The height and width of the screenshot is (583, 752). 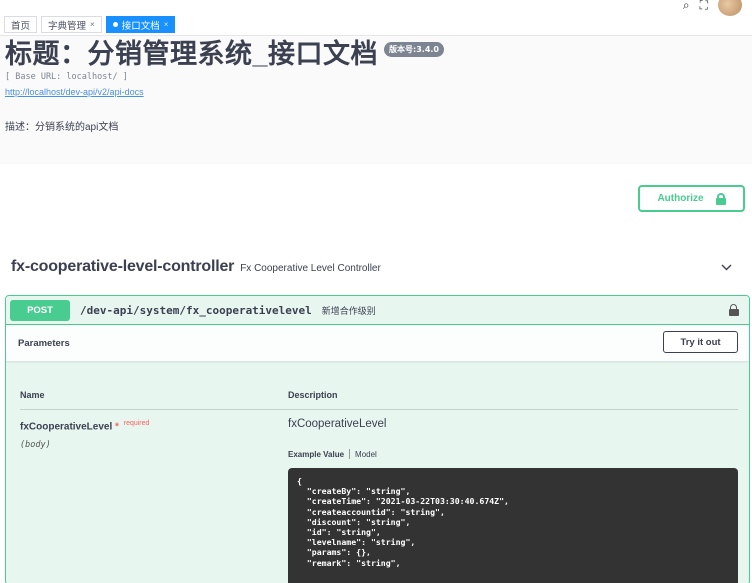 What do you see at coordinates (686, 6) in the screenshot?
I see `search-icon: ⌕` at bounding box center [686, 6].